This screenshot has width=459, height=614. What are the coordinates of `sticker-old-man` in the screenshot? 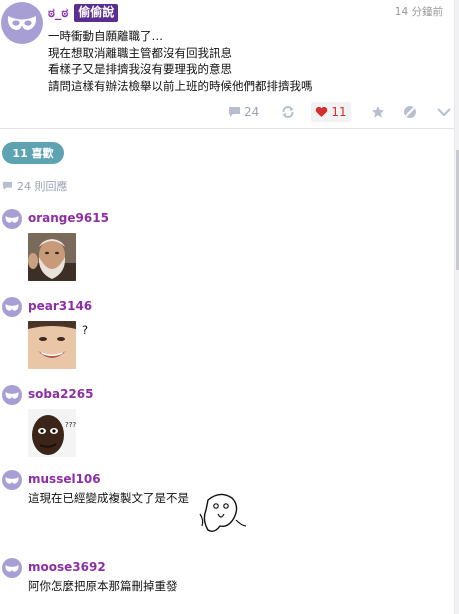 It's located at (52, 257).